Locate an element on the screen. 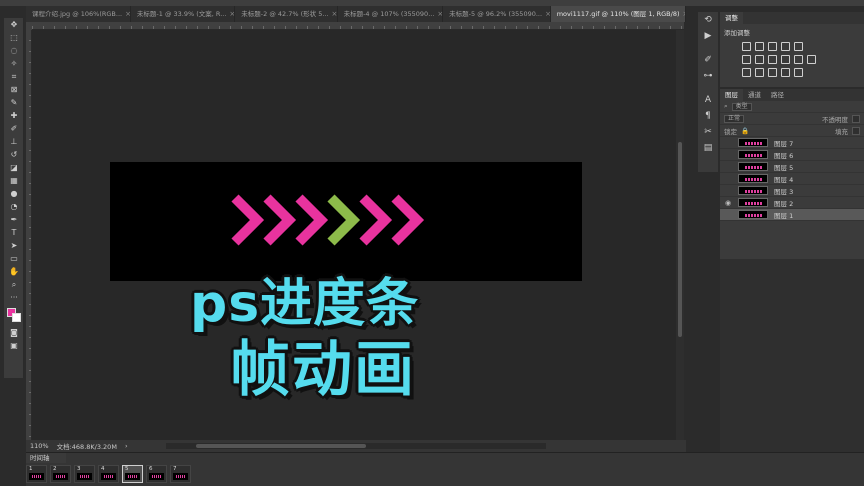 The image size is (864, 486). healing-brush-tool-icon: ✚ is located at coordinates (14, 115).